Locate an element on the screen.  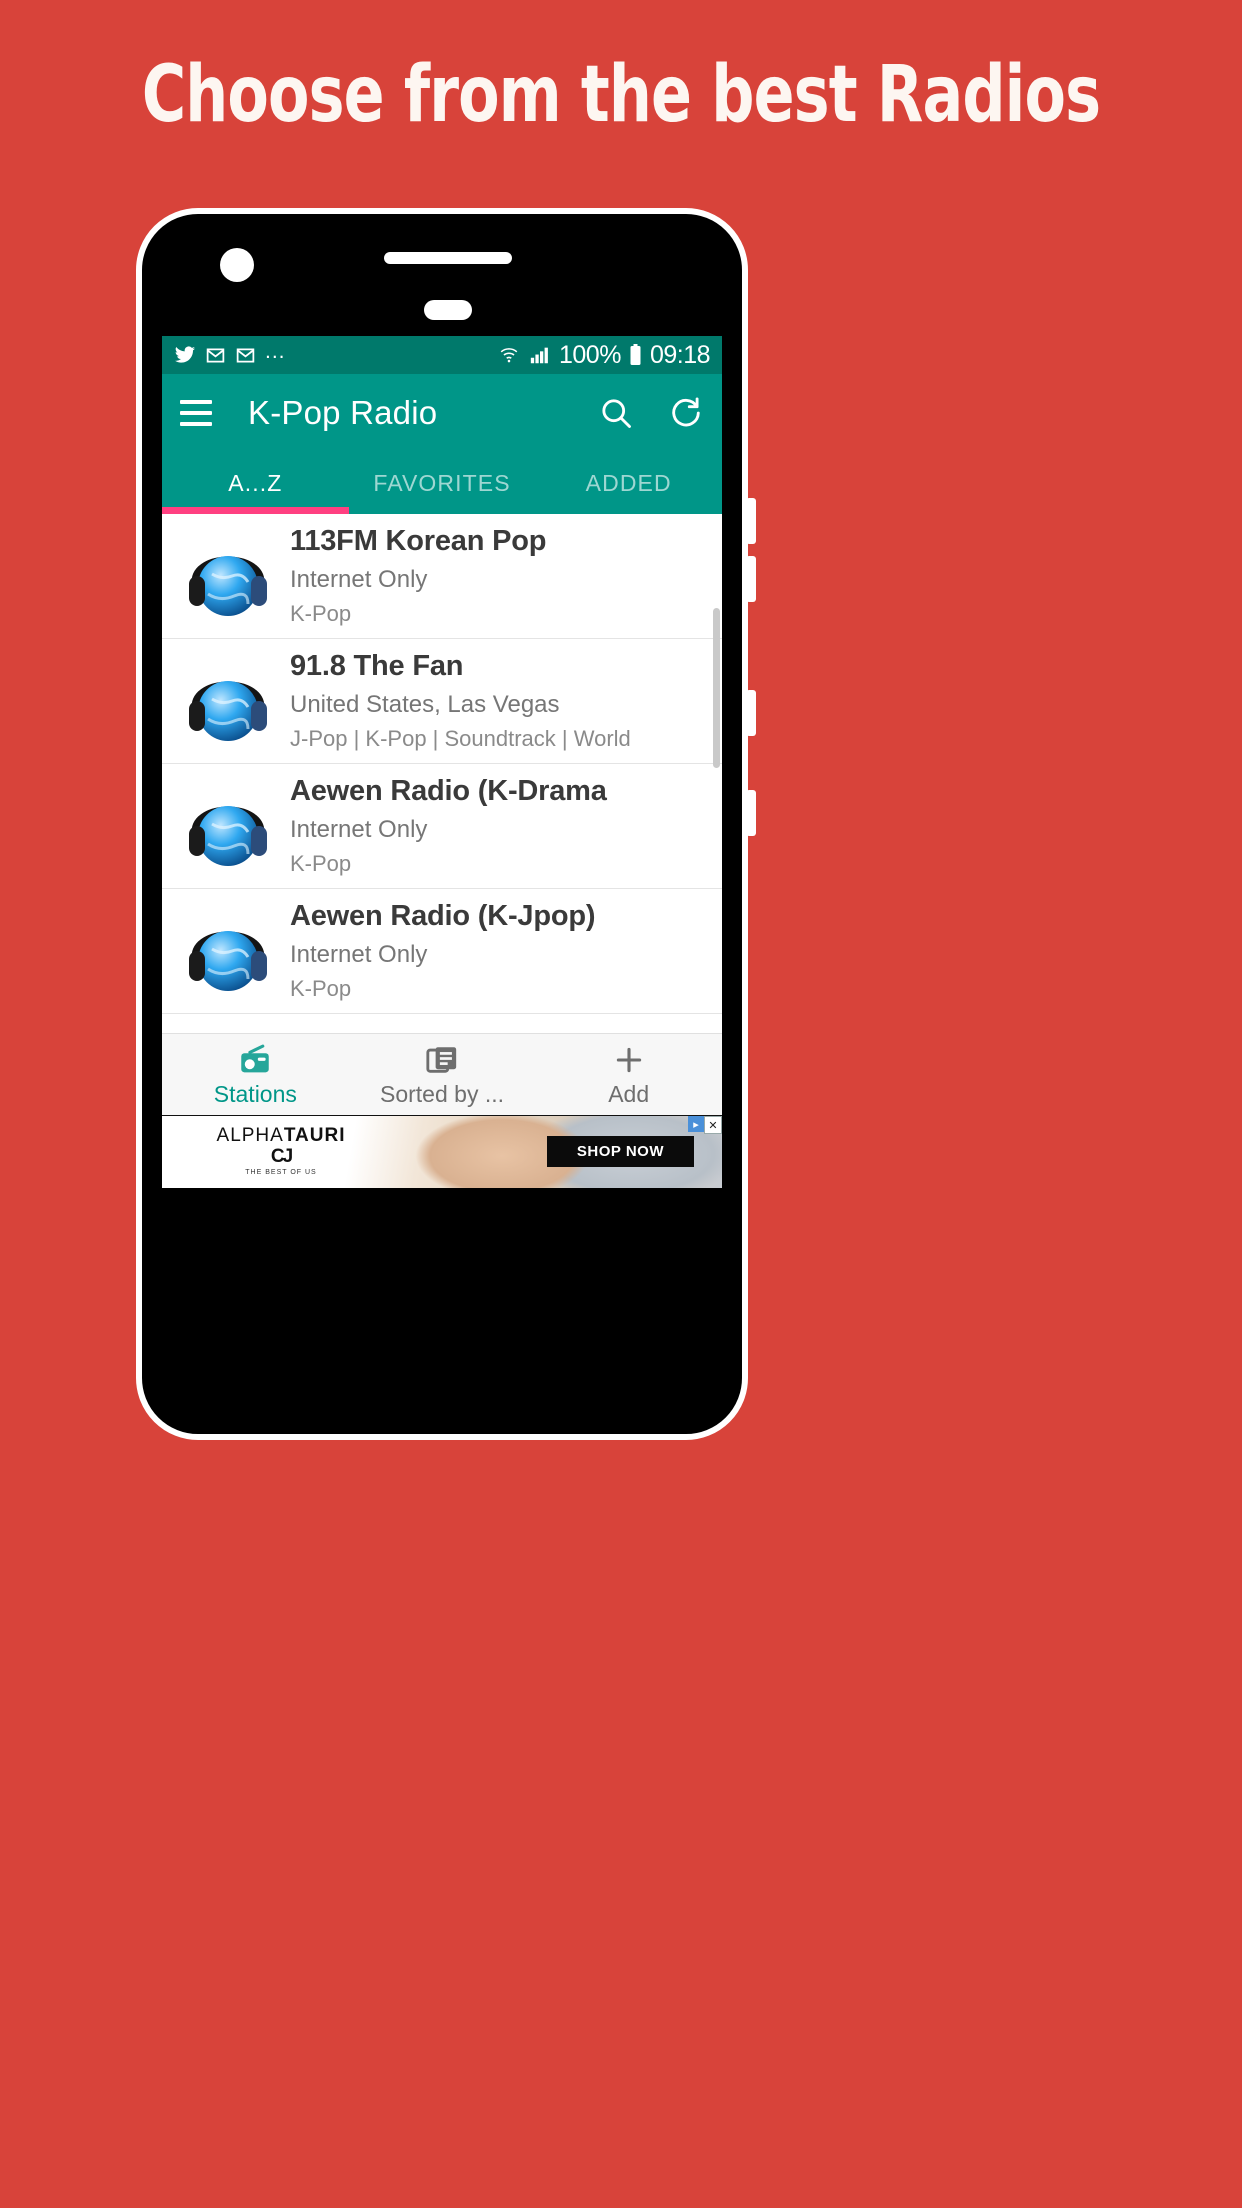
adchoices-controls: ▸ ✕ is located at coordinates (705, 1125).